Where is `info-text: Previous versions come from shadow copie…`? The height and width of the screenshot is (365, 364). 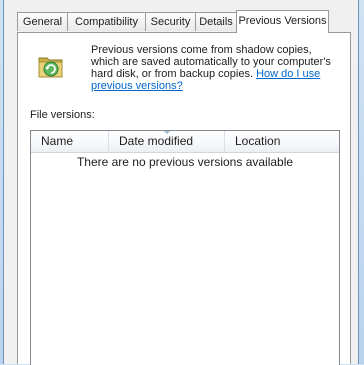
info-text: Previous versions come from shadow copie… is located at coordinates (215, 68).